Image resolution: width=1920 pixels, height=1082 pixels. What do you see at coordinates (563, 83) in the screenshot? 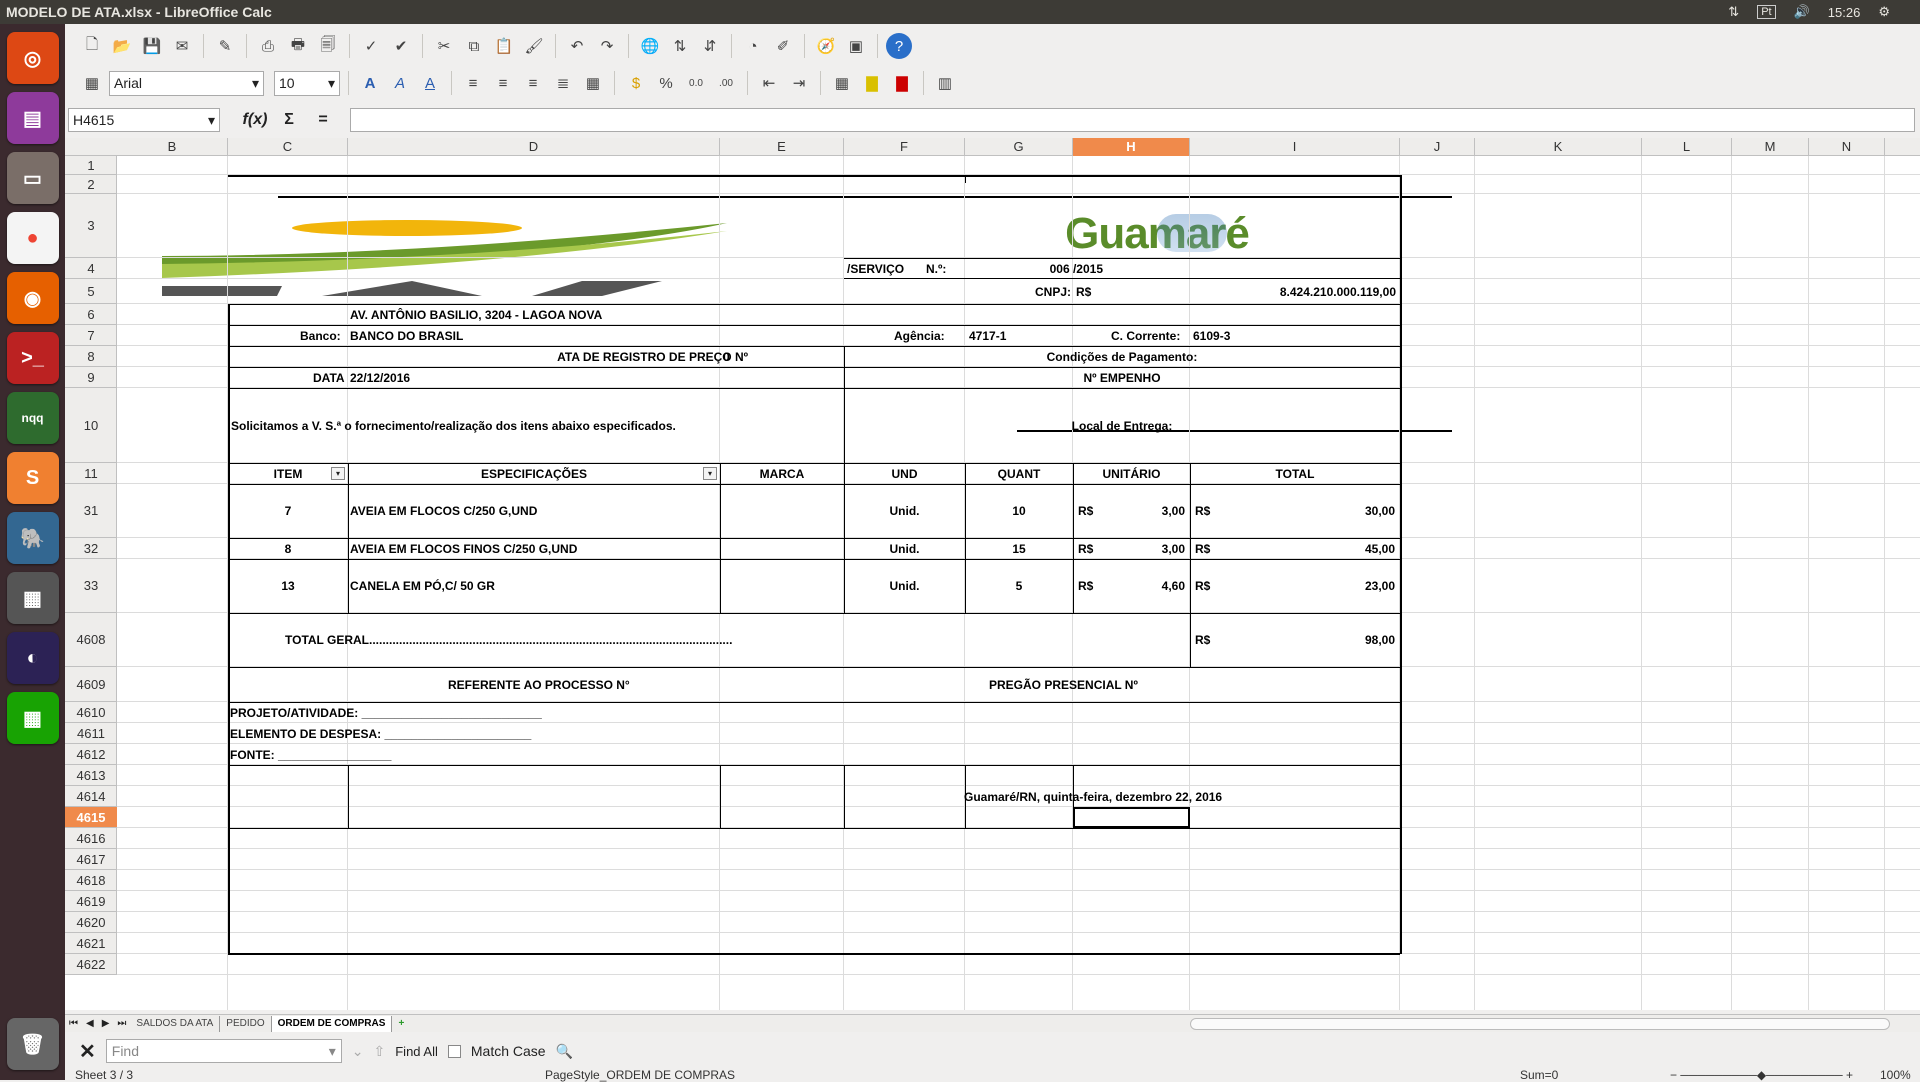
I see `justify-icon: ≣` at bounding box center [563, 83].